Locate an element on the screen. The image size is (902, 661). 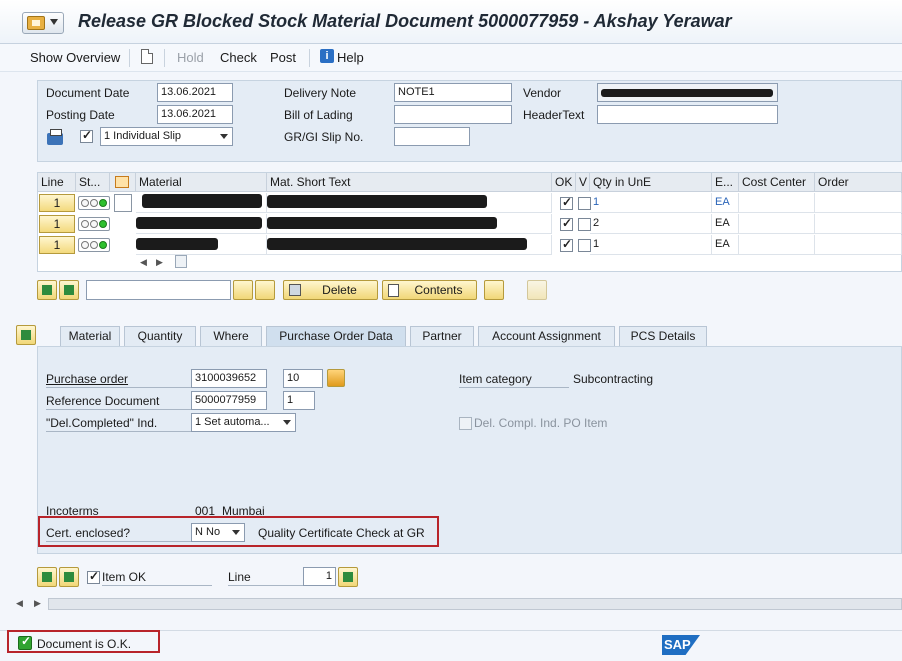
purchase-order-field: 3100039652 is located at coordinates (229, 378).